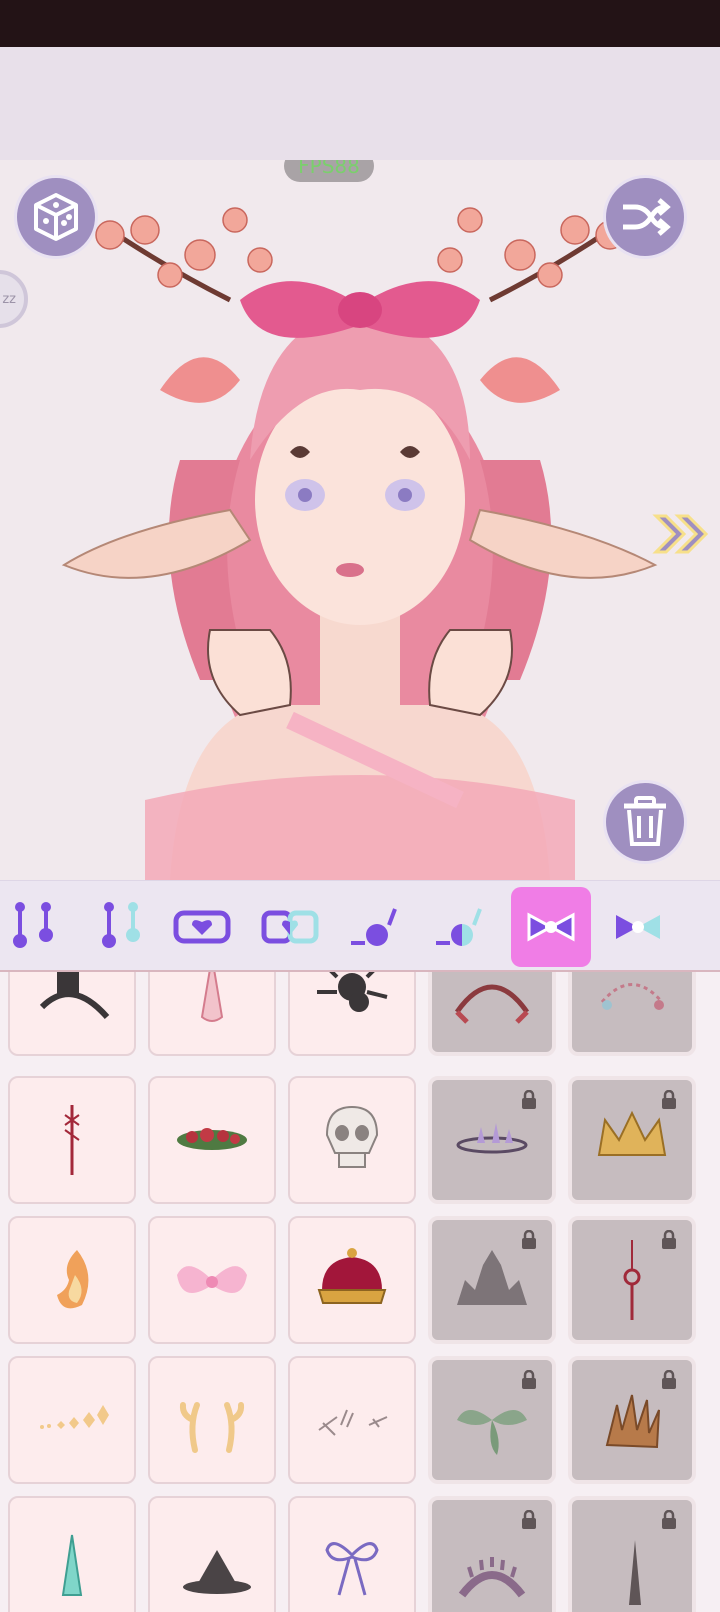 Image resolution: width=720 pixels, height=1612 pixels. I want to click on half-heart-patch-icon, so click(290, 927).